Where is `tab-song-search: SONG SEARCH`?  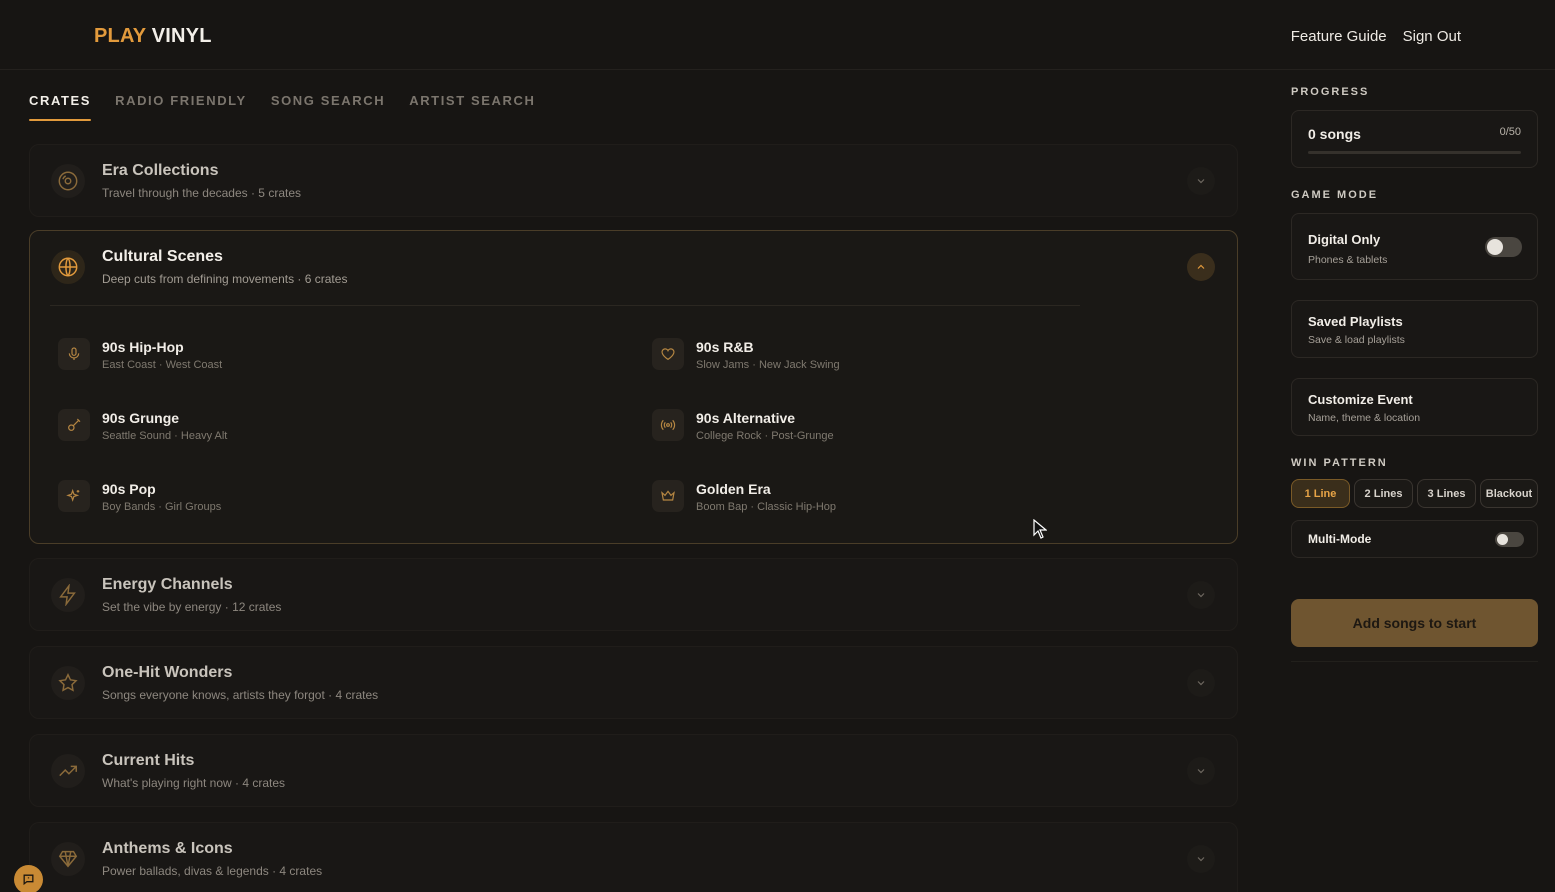
tab-song-search: SONG SEARCH is located at coordinates (328, 106).